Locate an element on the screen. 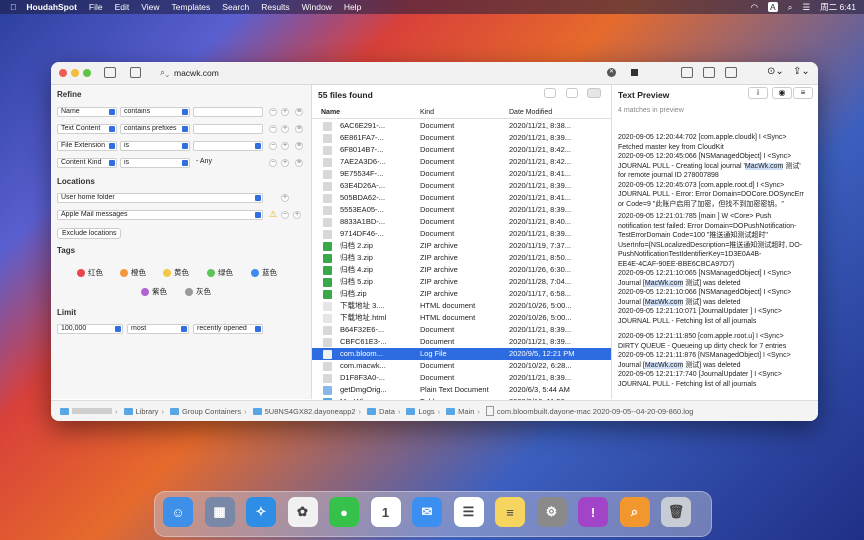 The image size is (864, 540). stop-icon is located at coordinates (634, 72).